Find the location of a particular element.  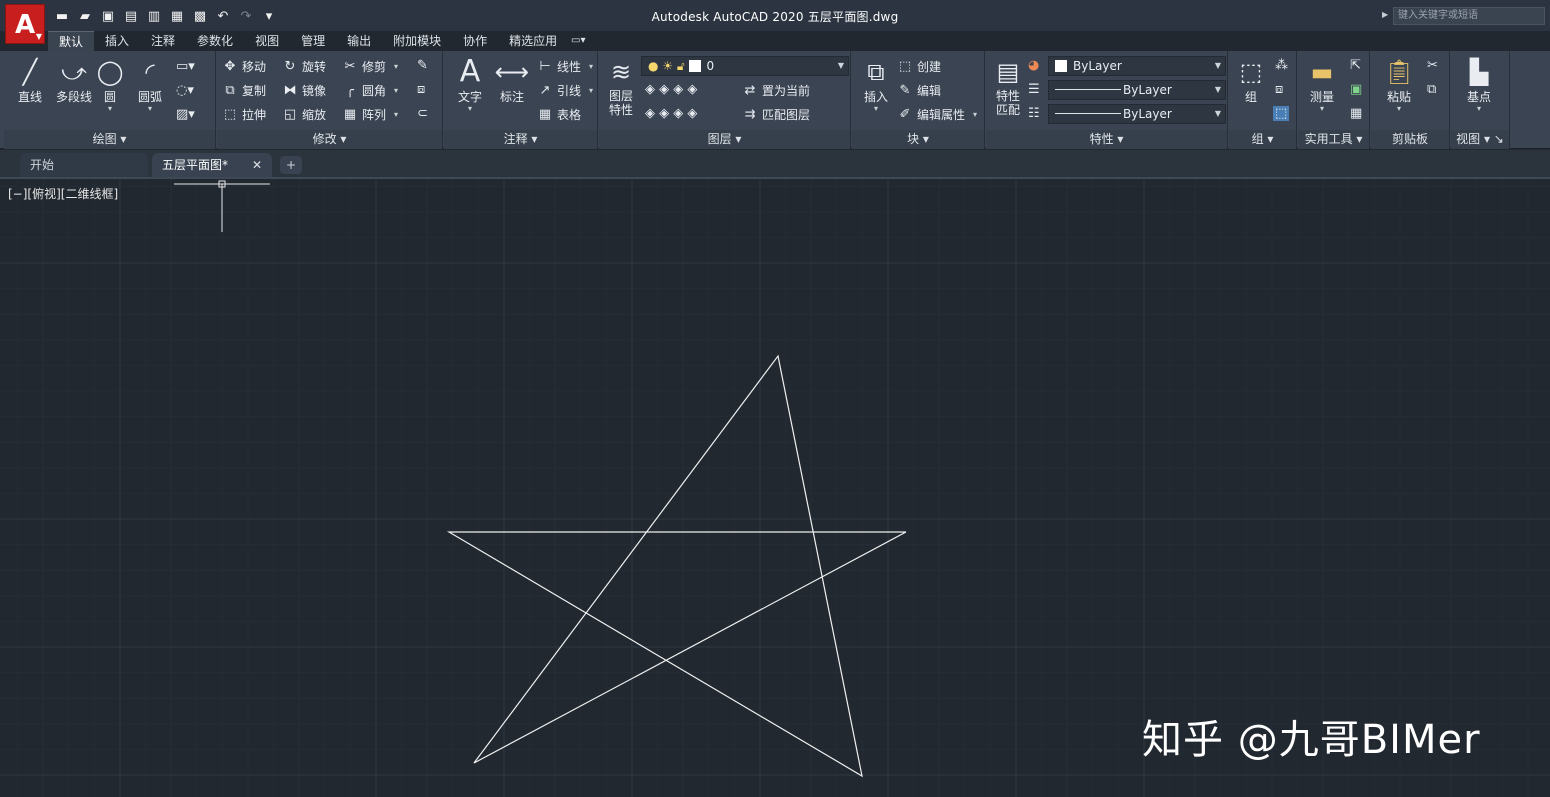

search-arrow-icon: ▶ is located at coordinates (1385, 14).